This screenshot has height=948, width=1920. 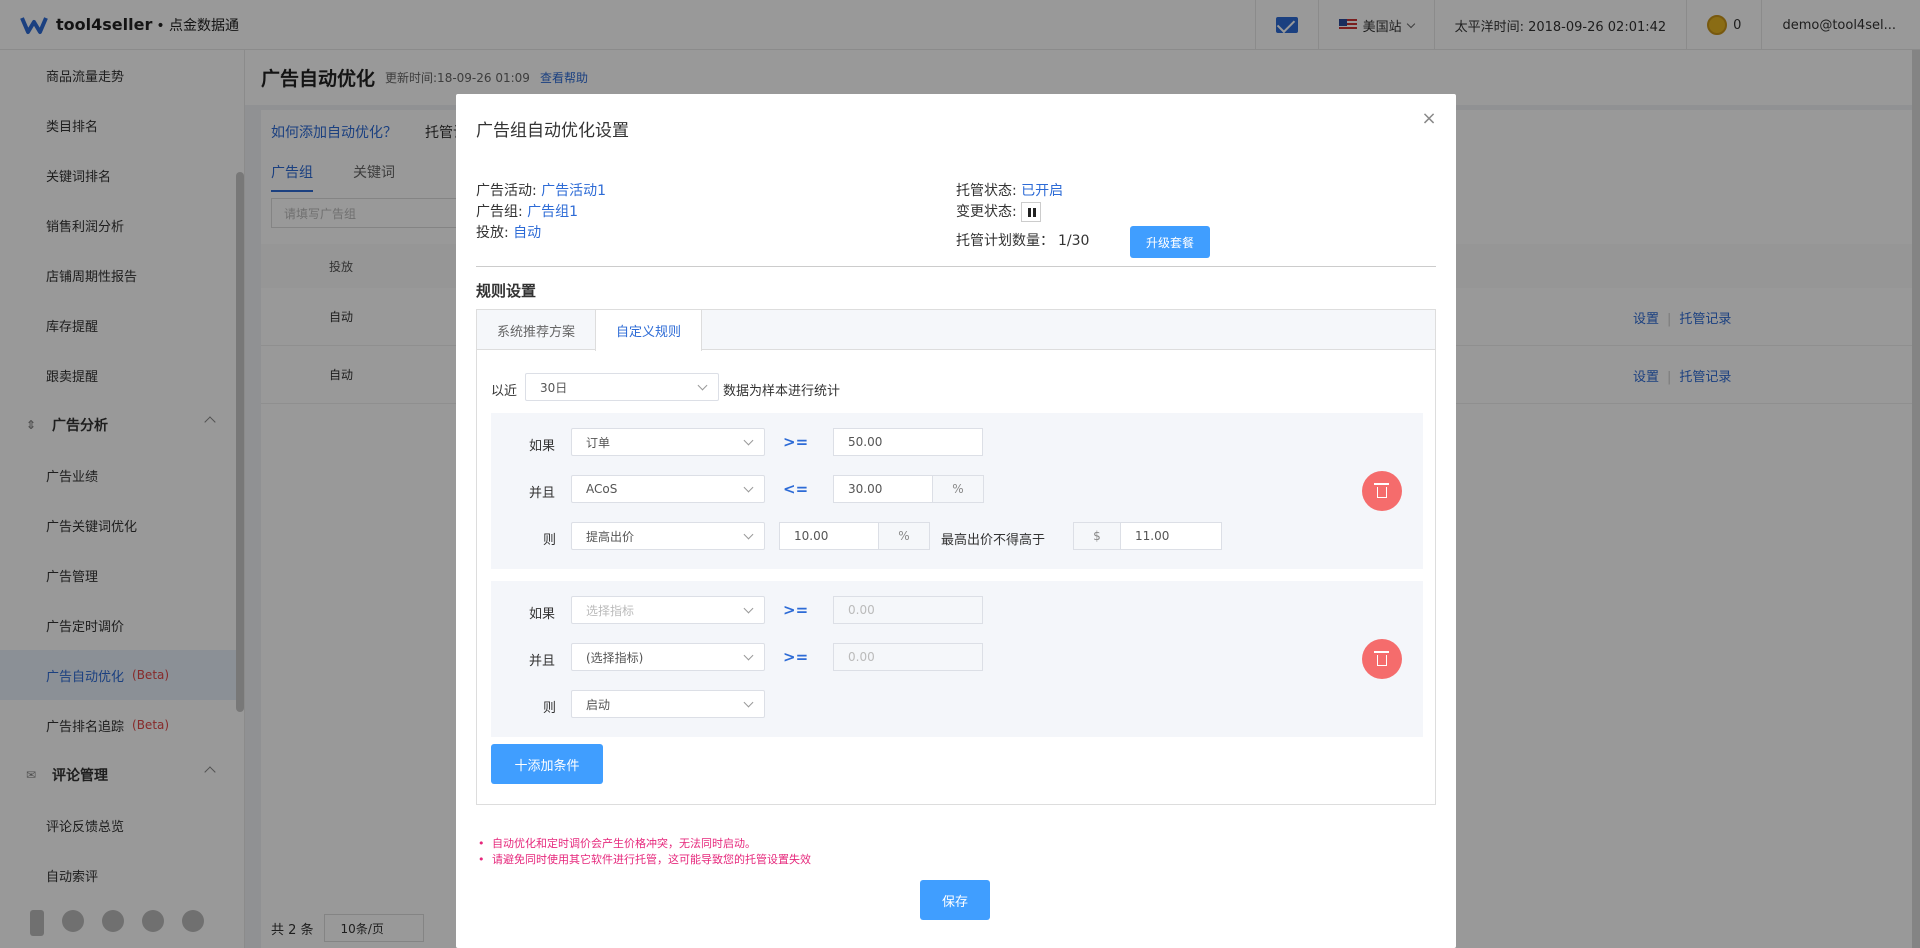 I want to click on and-metric-select: (选择指标), so click(x=668, y=657).